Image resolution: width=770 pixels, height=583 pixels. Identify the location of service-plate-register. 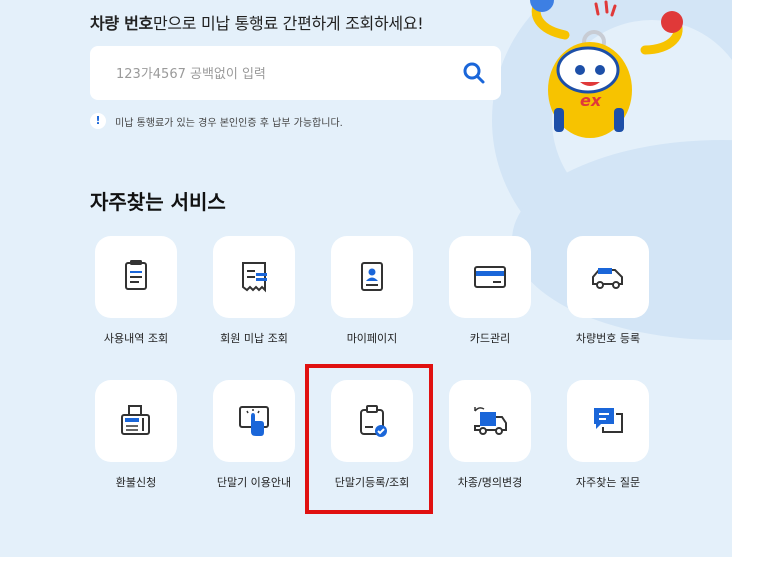
(608, 277).